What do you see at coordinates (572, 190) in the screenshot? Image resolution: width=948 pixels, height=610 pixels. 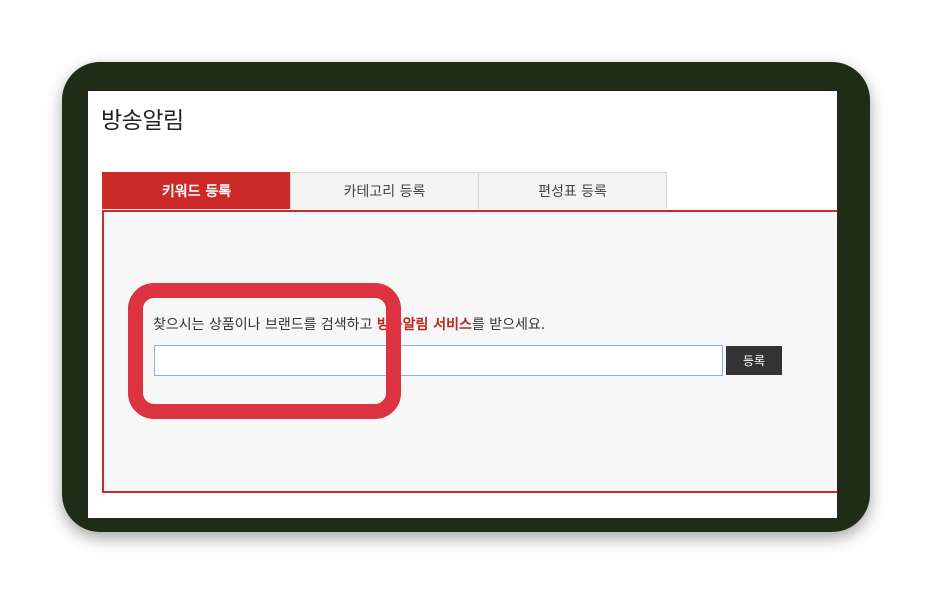 I see `tab-schedule-register: 편성표 등록` at bounding box center [572, 190].